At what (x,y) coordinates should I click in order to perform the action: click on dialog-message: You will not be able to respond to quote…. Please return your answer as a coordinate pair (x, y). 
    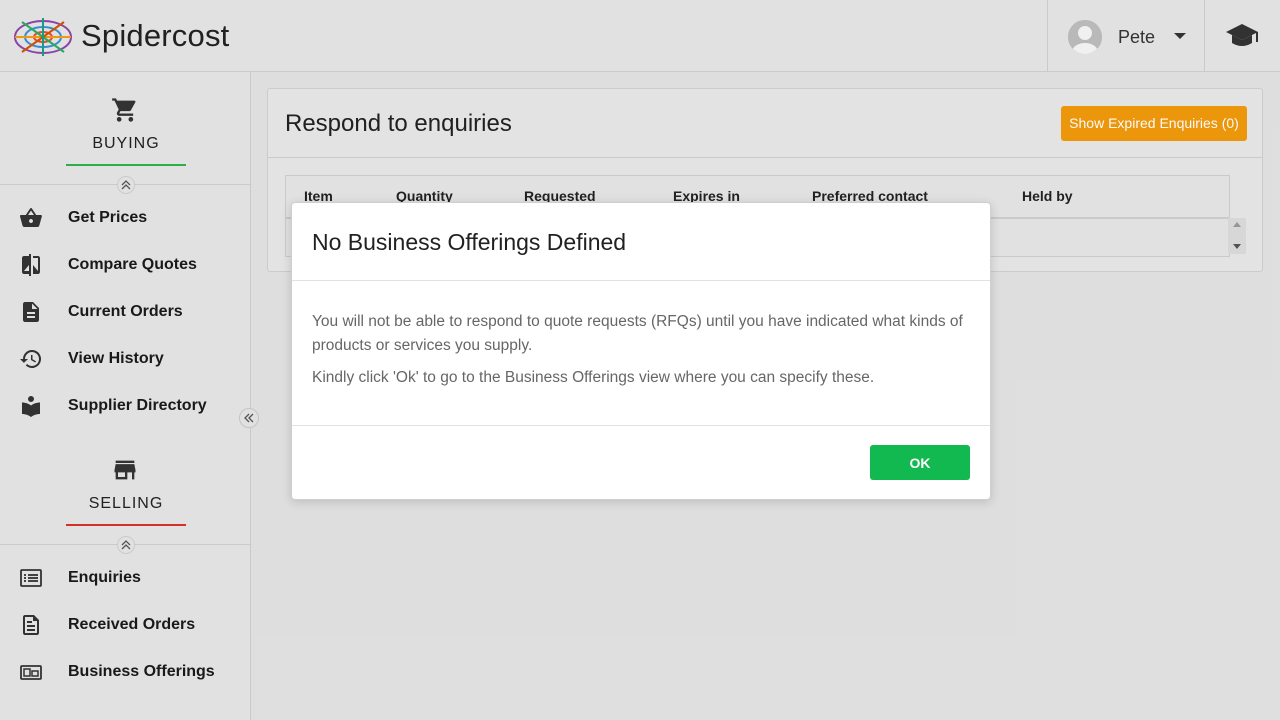
    Looking at the image, I should click on (637, 333).